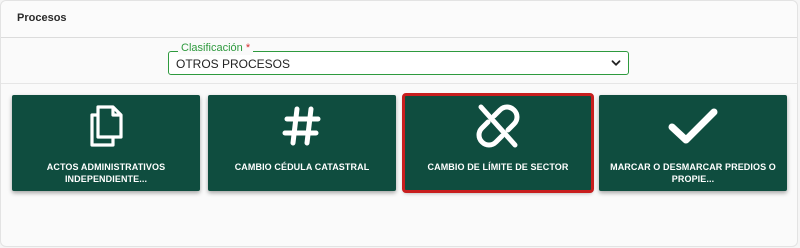 The image size is (800, 248). What do you see at coordinates (302, 126) in the screenshot?
I see `hashtag-icon` at bounding box center [302, 126].